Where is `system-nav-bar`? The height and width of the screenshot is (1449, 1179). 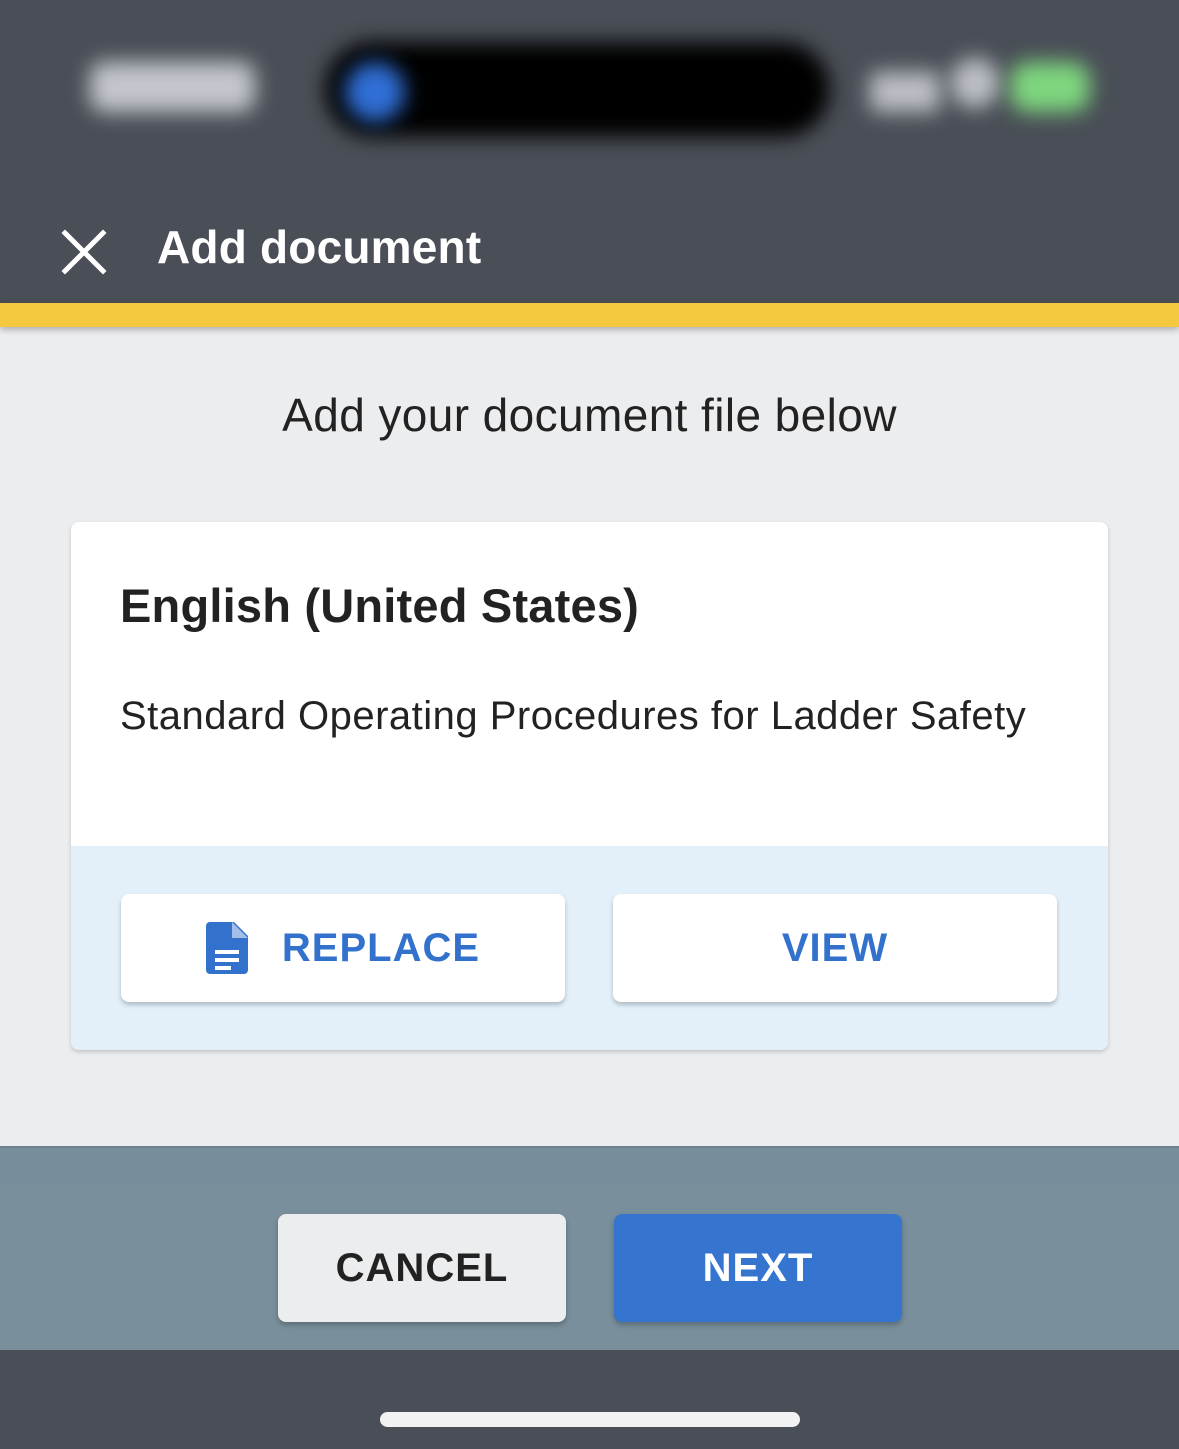
system-nav-bar is located at coordinates (589, 1399).